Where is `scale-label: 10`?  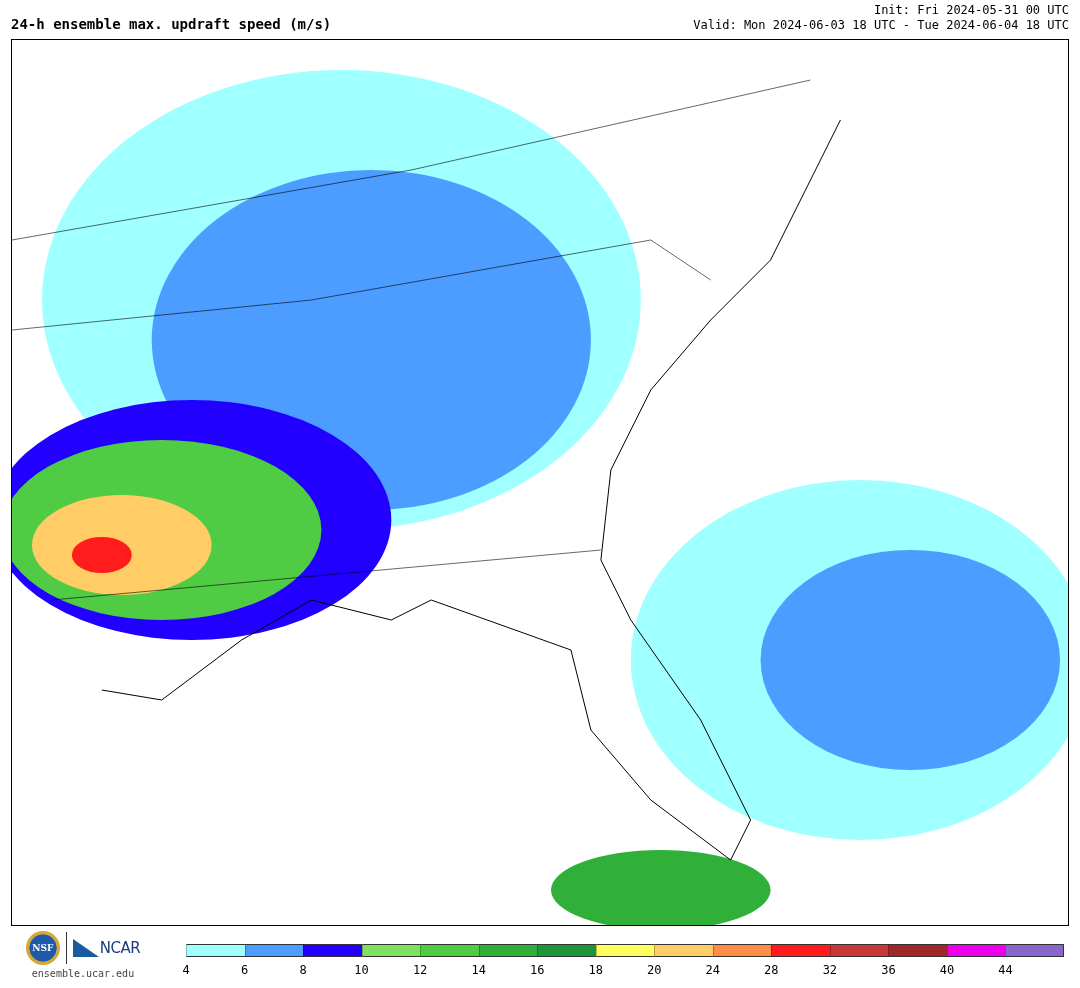 scale-label: 10 is located at coordinates (361, 970).